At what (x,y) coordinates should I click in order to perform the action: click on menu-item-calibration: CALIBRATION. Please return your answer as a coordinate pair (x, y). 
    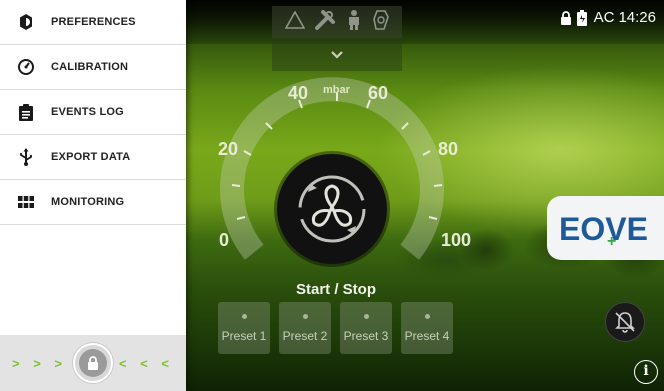
    Looking at the image, I should click on (93, 67).